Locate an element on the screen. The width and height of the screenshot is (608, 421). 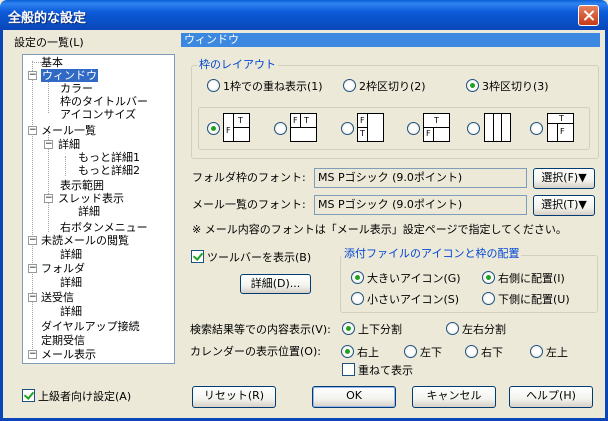
overlap-label: 重ねて表示 is located at coordinates (385, 370).